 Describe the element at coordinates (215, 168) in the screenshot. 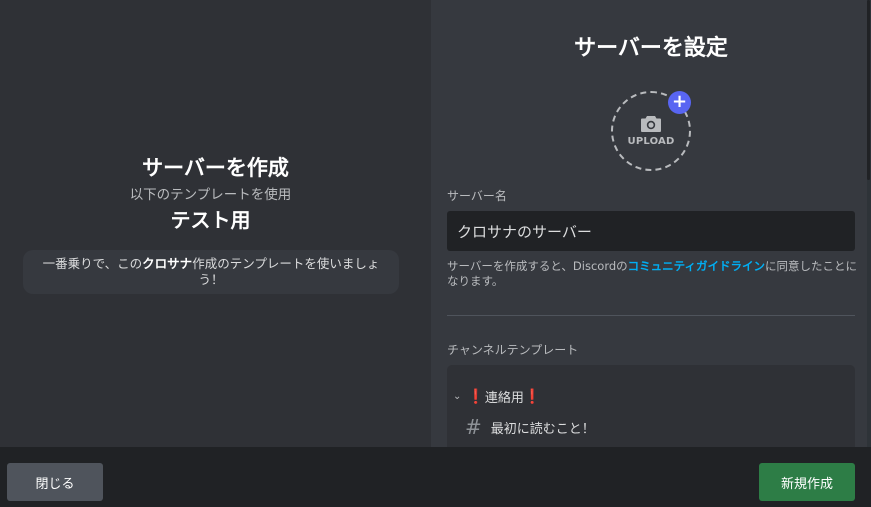

I see `create-server-title: サーバーを作成` at that location.